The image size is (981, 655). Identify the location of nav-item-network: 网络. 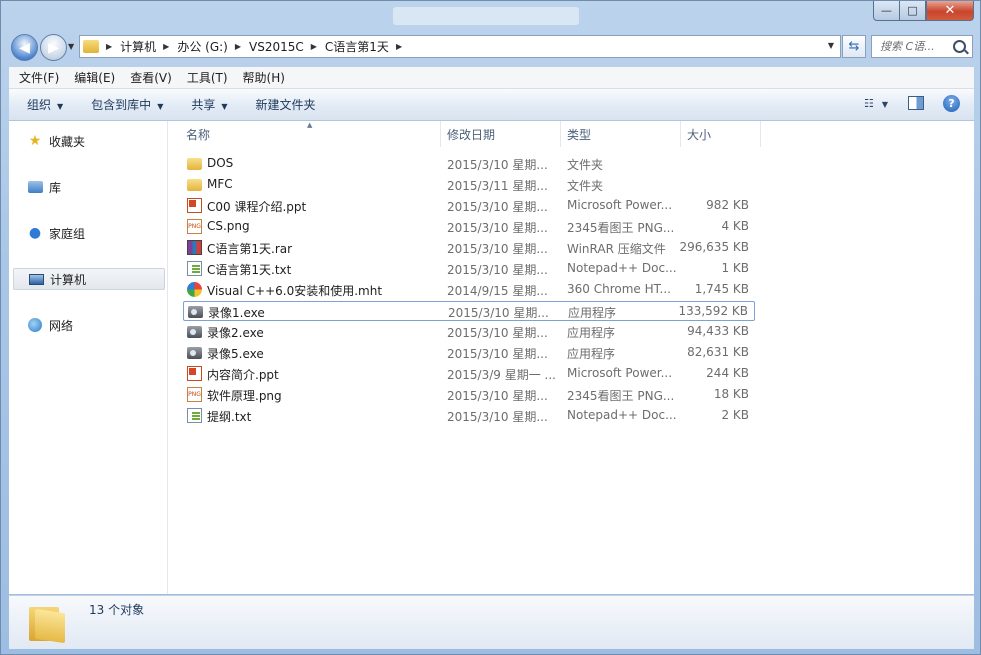
(89, 325).